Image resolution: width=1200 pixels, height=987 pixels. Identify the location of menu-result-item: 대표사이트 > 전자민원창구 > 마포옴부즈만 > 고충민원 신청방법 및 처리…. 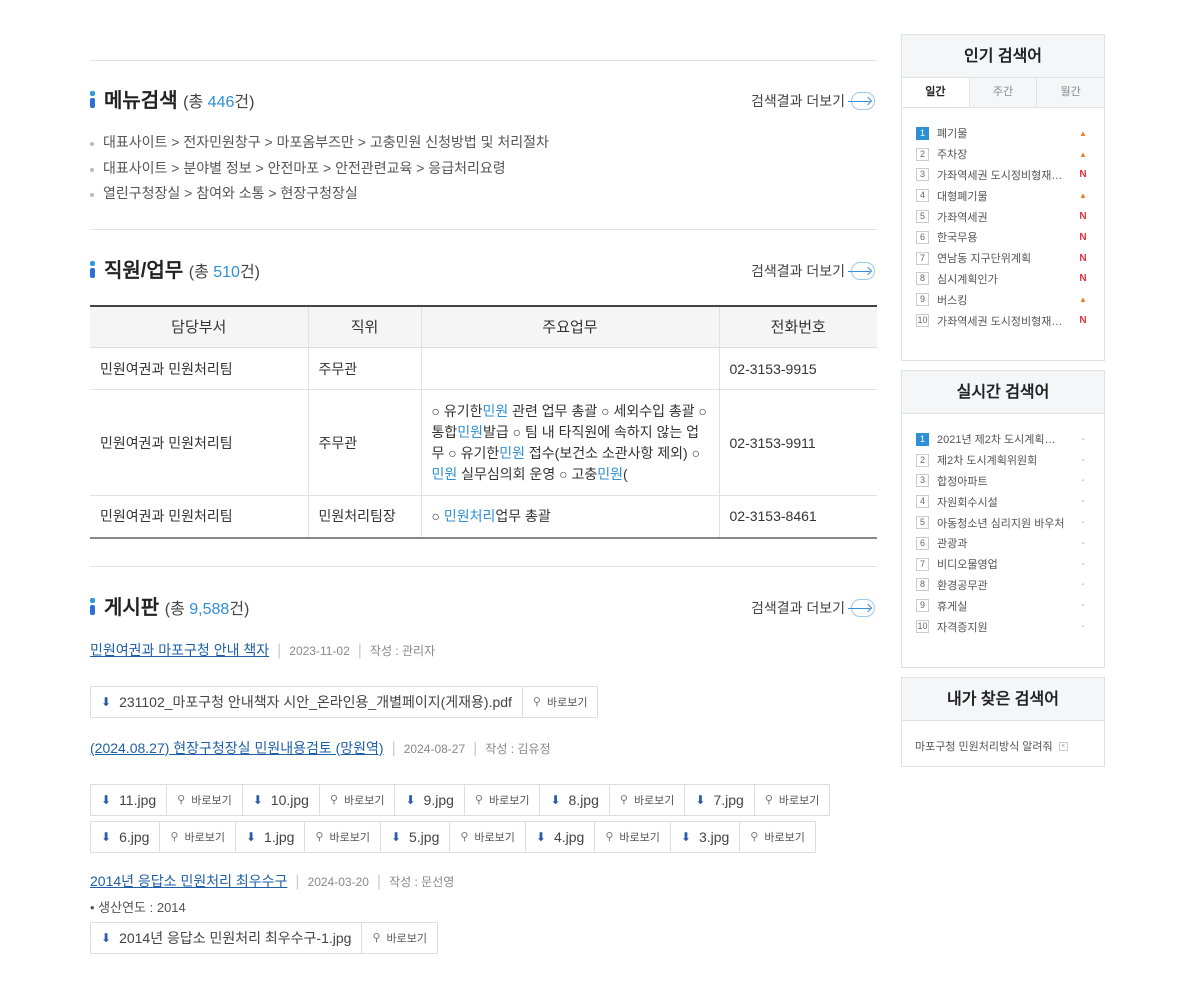
(483, 143).